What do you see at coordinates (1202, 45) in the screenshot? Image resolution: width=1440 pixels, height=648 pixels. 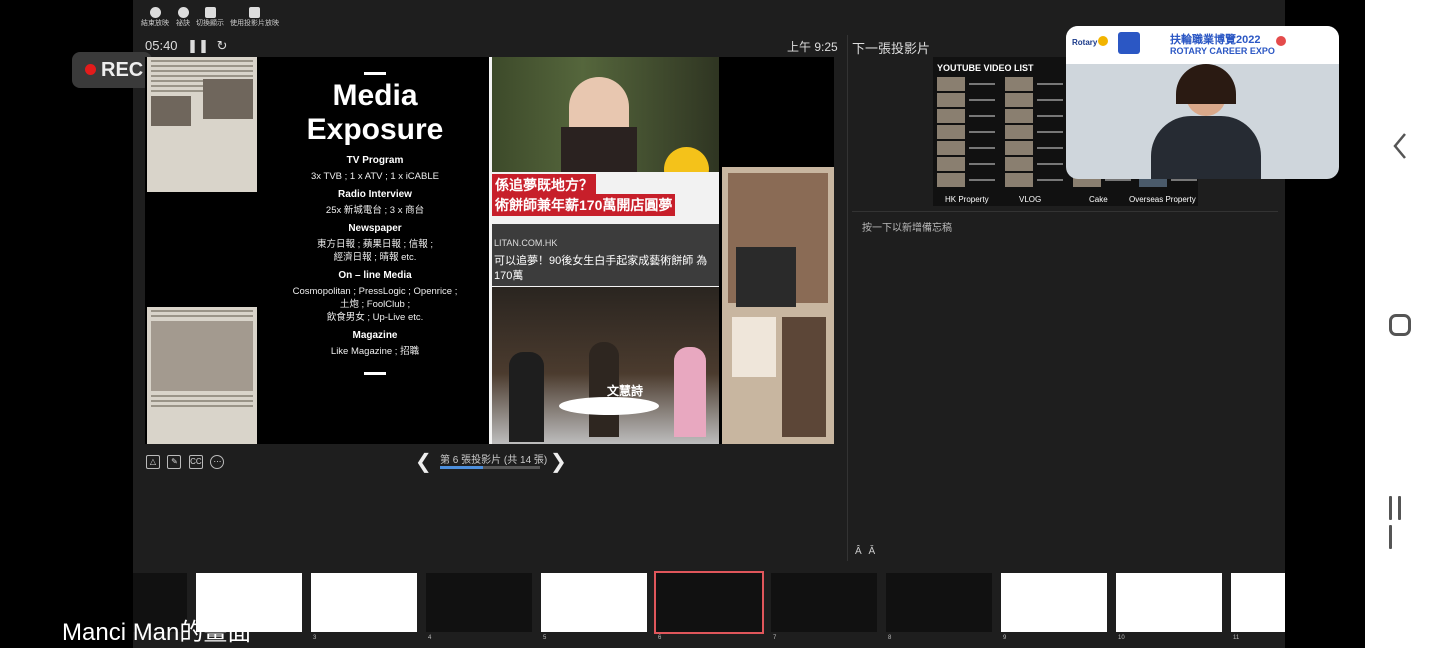 I see `expo-banner: Rotary 扶輪職業博覽2022 ROTARY CAREER EXPO` at bounding box center [1202, 45].